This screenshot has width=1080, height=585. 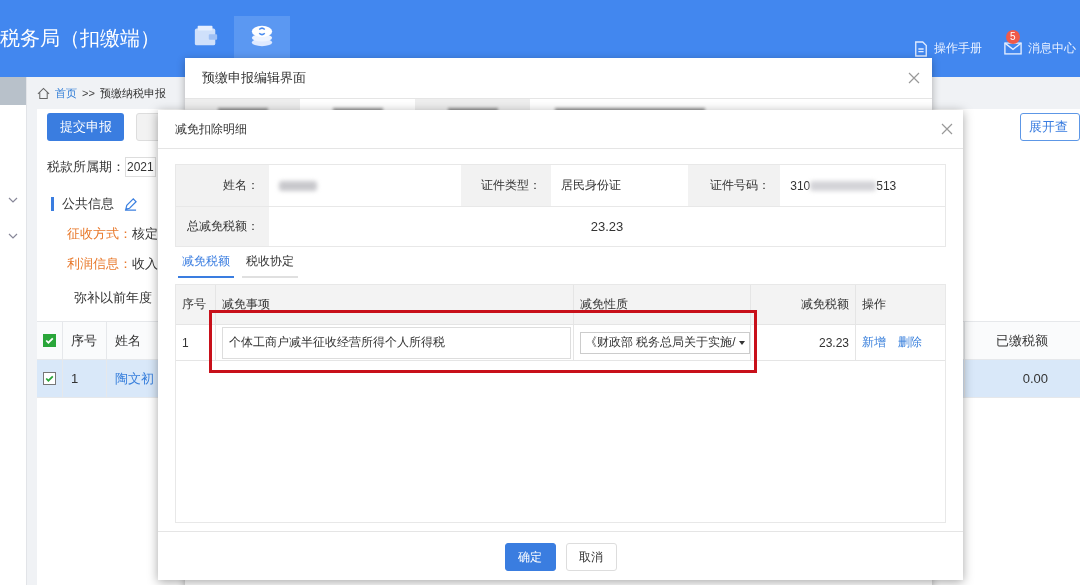 What do you see at coordinates (270, 262) in the screenshot?
I see `tab: 税收协定` at bounding box center [270, 262].